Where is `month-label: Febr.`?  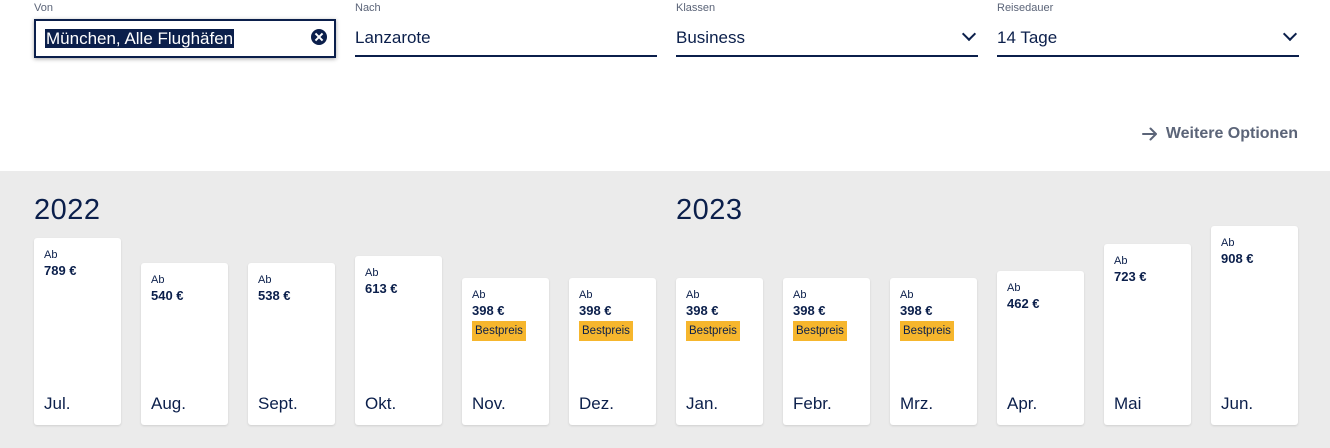 month-label: Febr. is located at coordinates (812, 403).